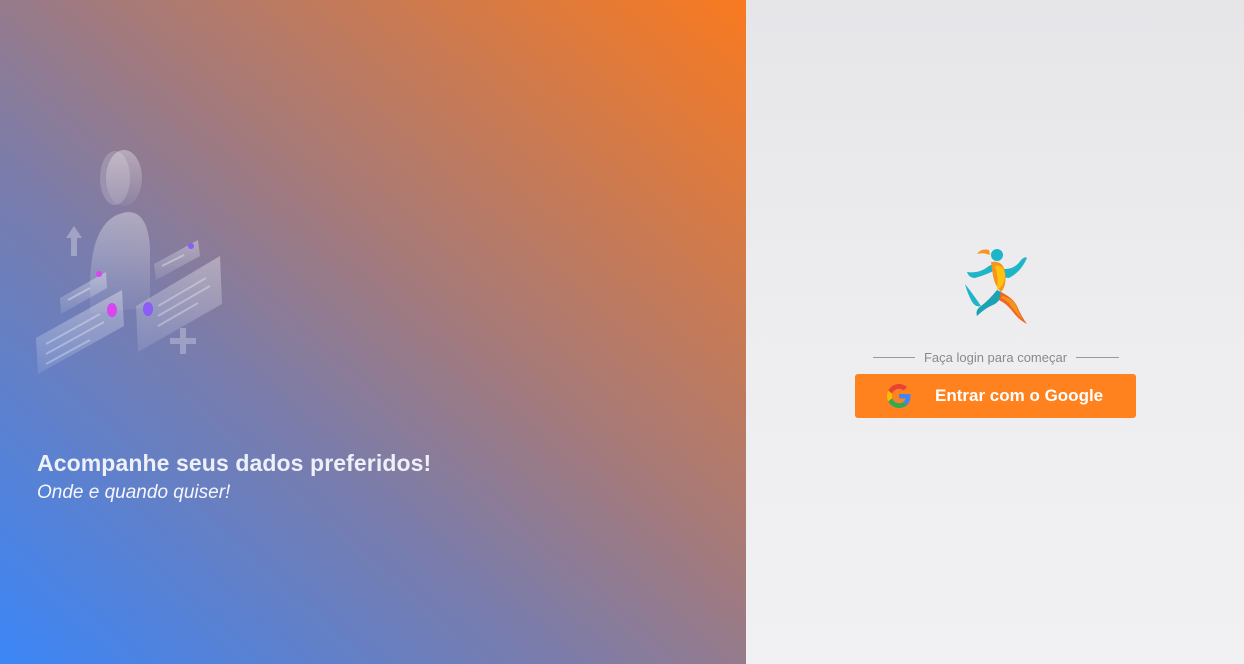 This screenshot has width=1244, height=664. I want to click on login-divider: Faça login para começar, so click(995, 357).